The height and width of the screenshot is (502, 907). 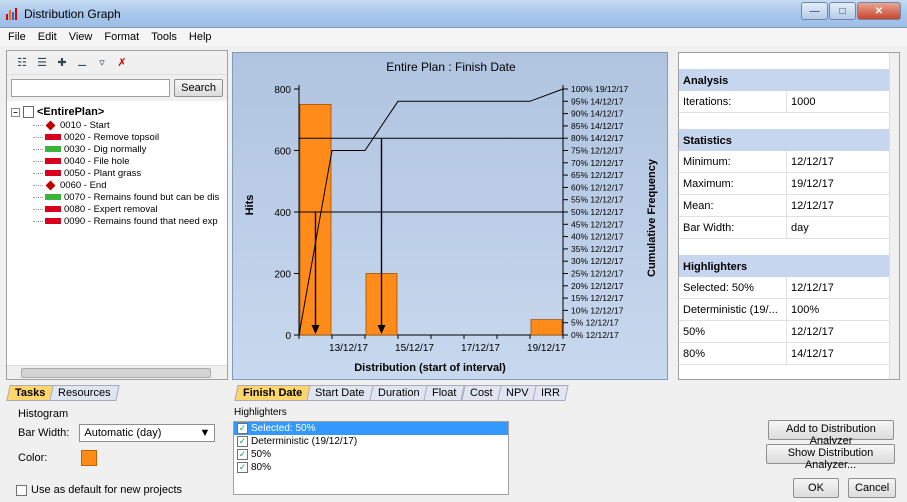 I want to click on plan-icon, so click(x=28, y=112).